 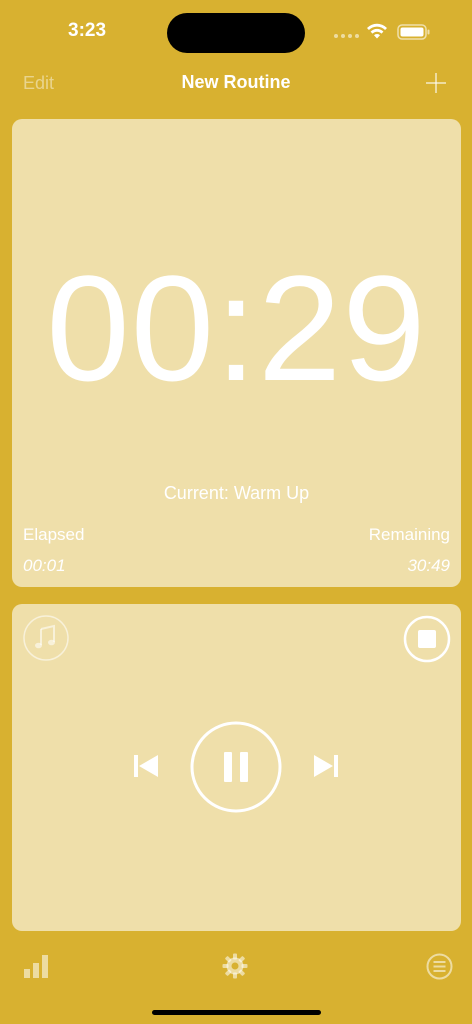 I want to click on elapsed-value: 00:01, so click(x=44, y=565).